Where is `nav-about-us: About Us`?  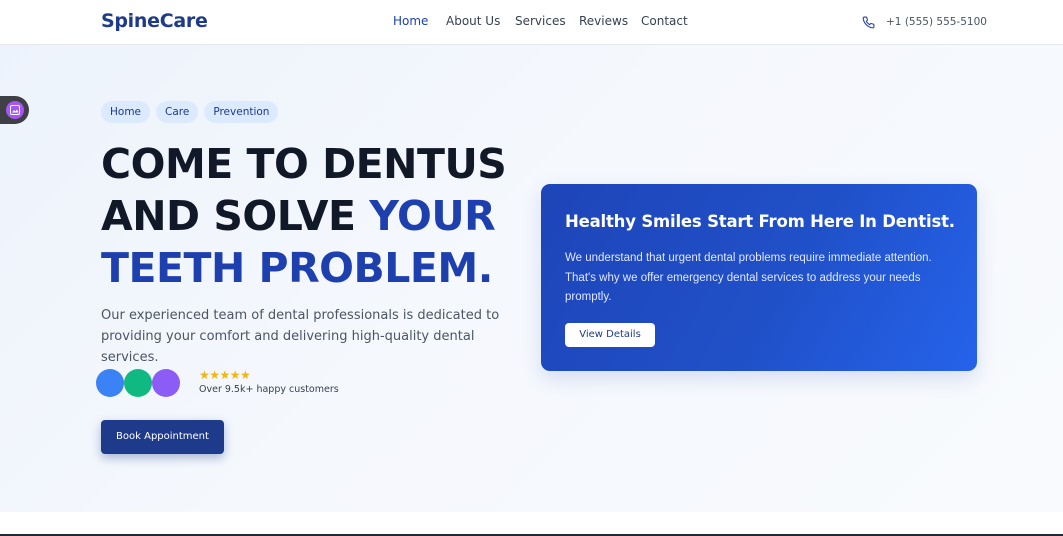
nav-about-us: About Us is located at coordinates (473, 21).